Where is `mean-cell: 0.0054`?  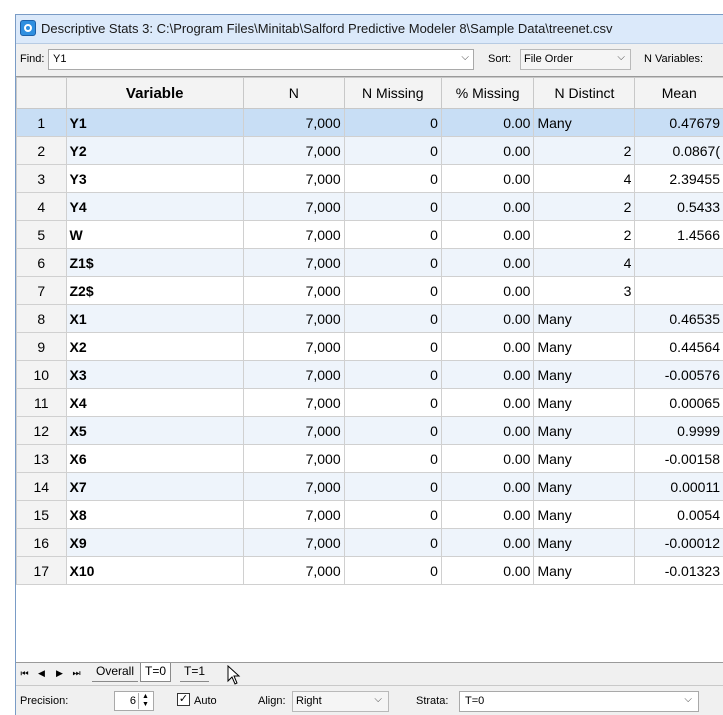 mean-cell: 0.0054 is located at coordinates (678, 514).